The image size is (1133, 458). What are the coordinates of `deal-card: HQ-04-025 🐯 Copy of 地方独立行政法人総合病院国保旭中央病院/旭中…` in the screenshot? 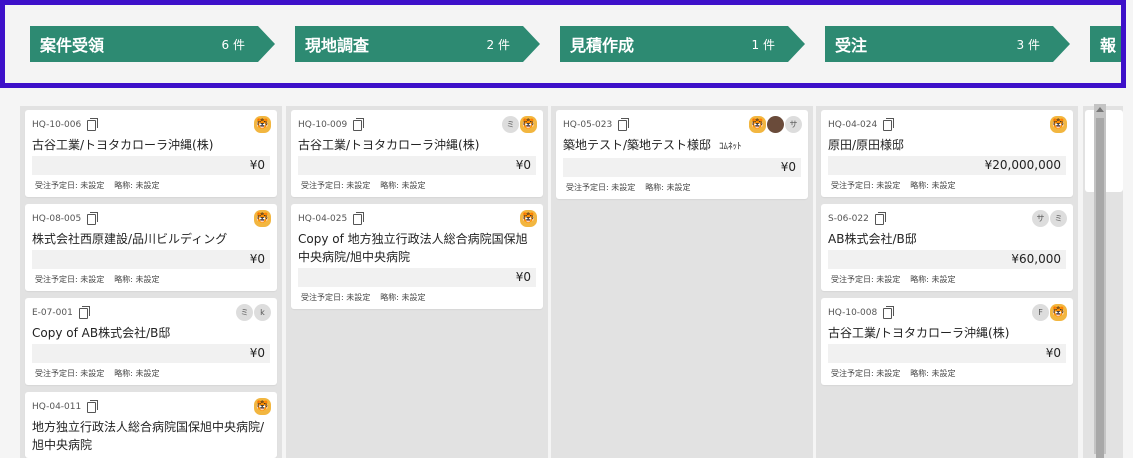 It's located at (417, 256).